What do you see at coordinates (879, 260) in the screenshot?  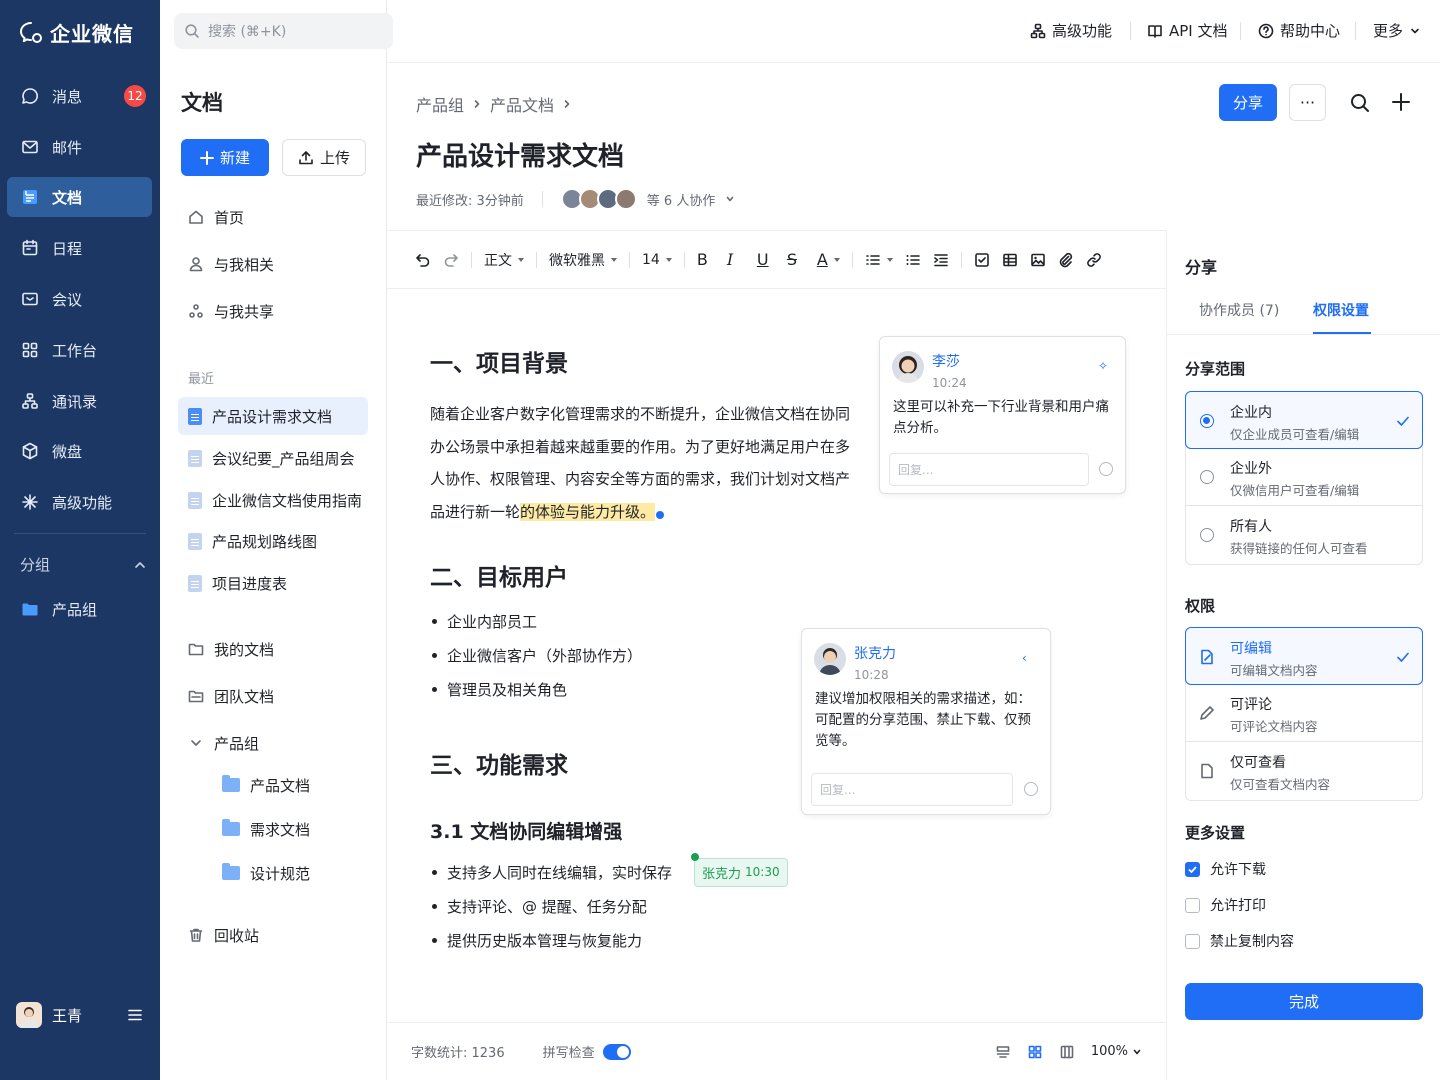 I see `ordered-list-button` at bounding box center [879, 260].